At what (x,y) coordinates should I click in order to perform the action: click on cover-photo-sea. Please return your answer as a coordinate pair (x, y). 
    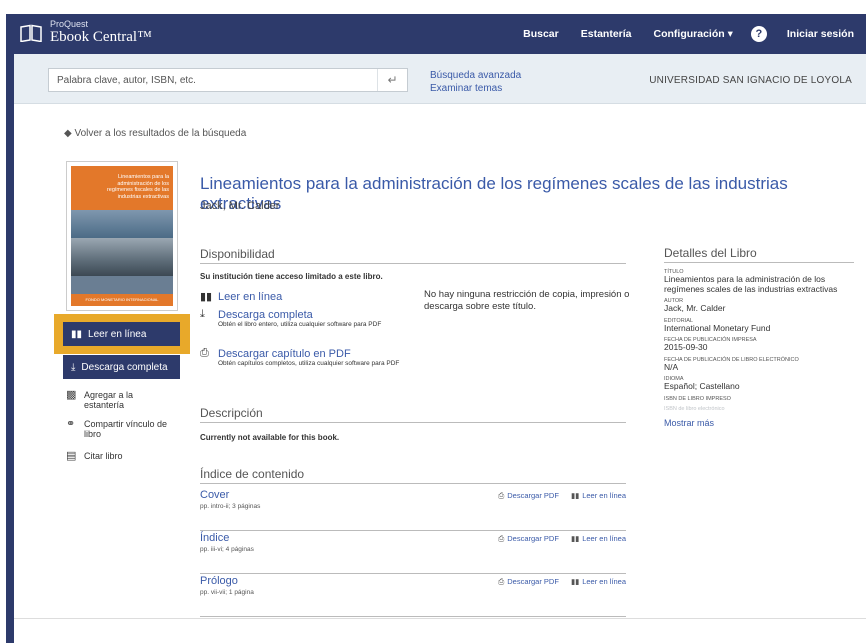
    Looking at the image, I should click on (122, 224).